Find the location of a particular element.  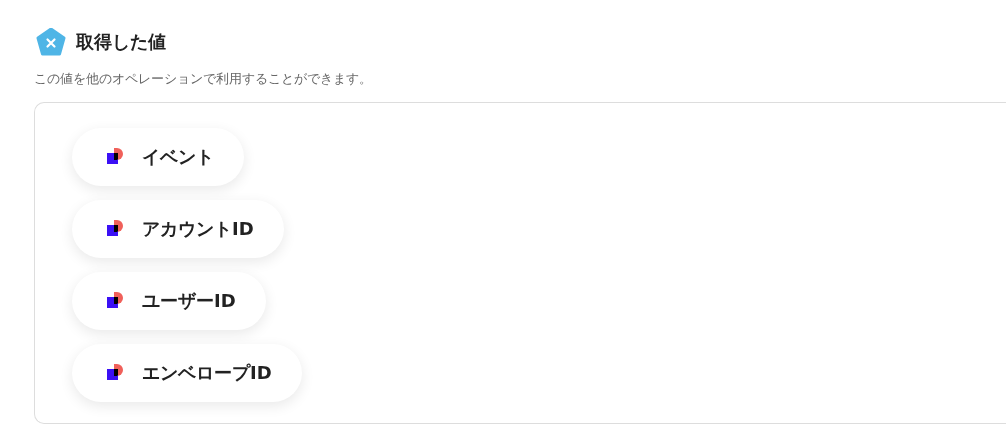

pentagon-x-icon is located at coordinates (51, 42).